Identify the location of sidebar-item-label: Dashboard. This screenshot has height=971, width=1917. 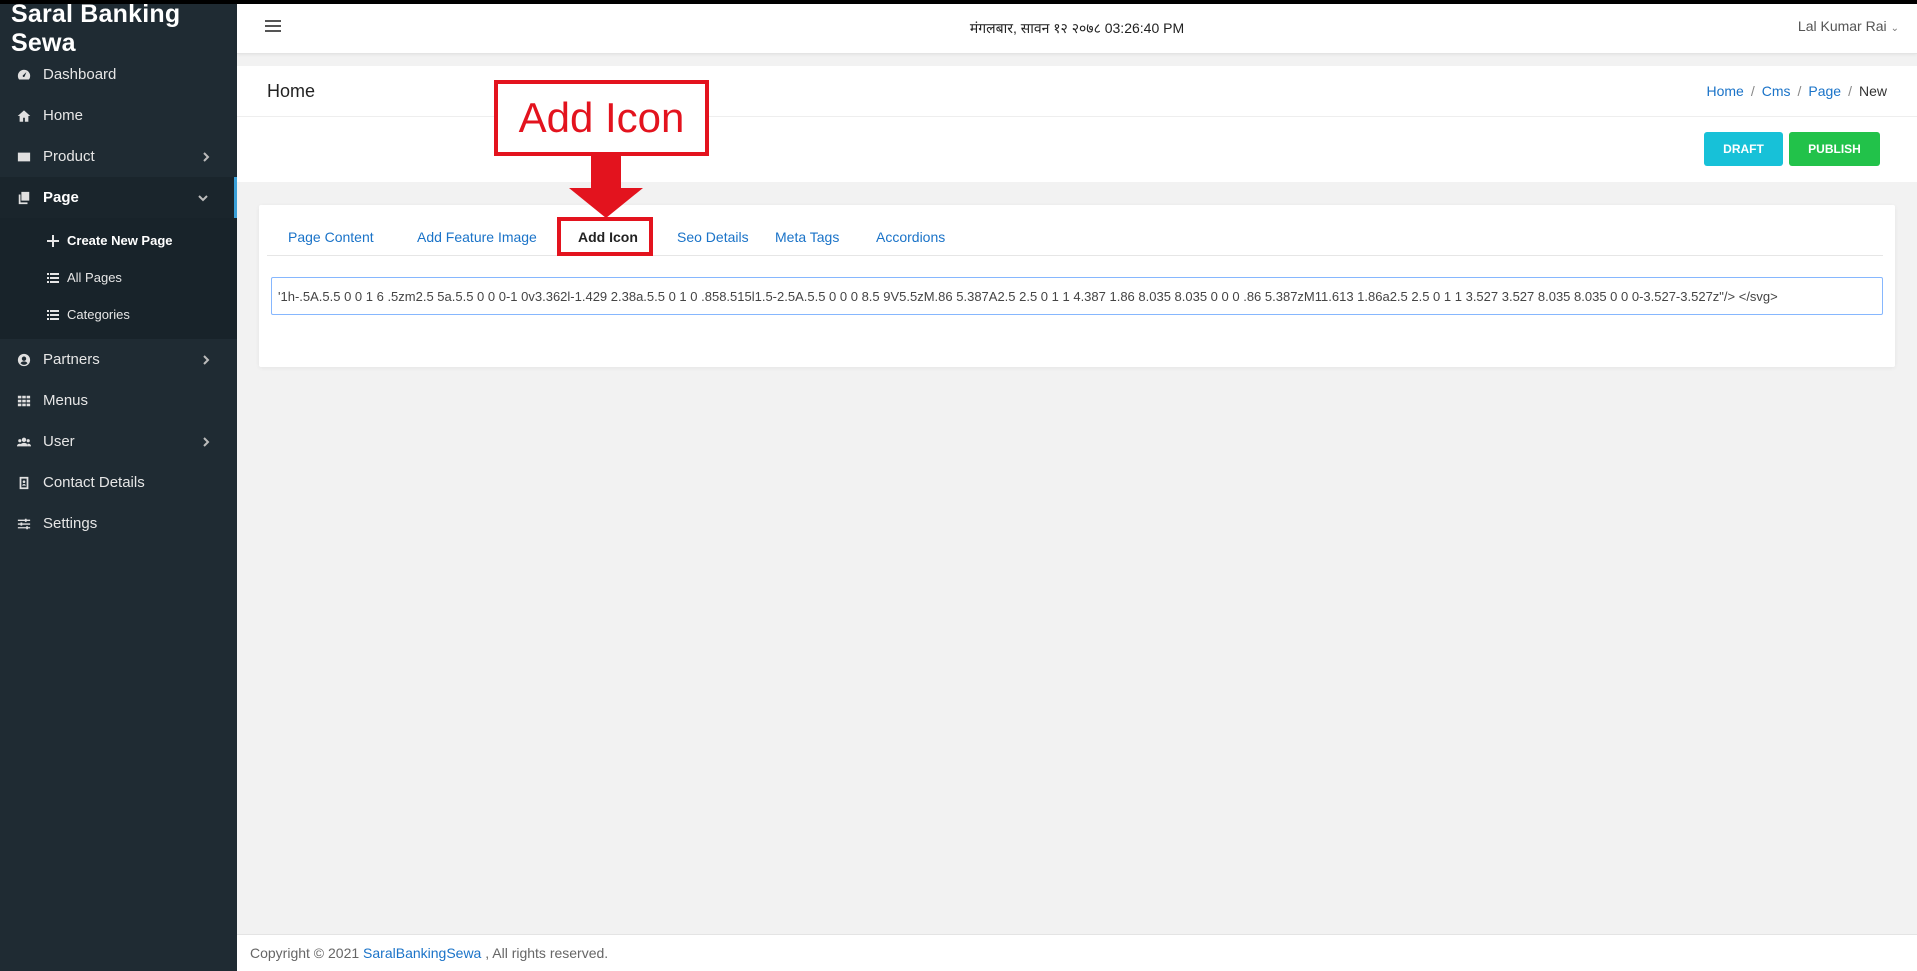
(80, 74).